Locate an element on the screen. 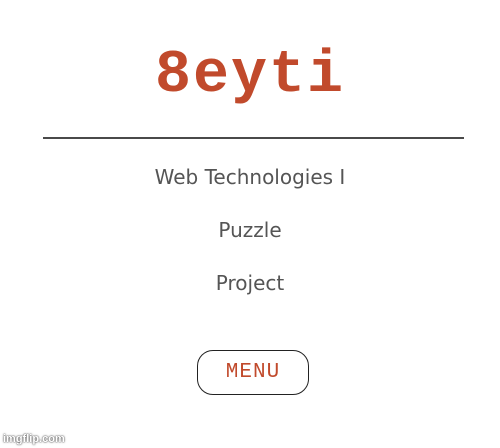  header-divider is located at coordinates (253, 138).